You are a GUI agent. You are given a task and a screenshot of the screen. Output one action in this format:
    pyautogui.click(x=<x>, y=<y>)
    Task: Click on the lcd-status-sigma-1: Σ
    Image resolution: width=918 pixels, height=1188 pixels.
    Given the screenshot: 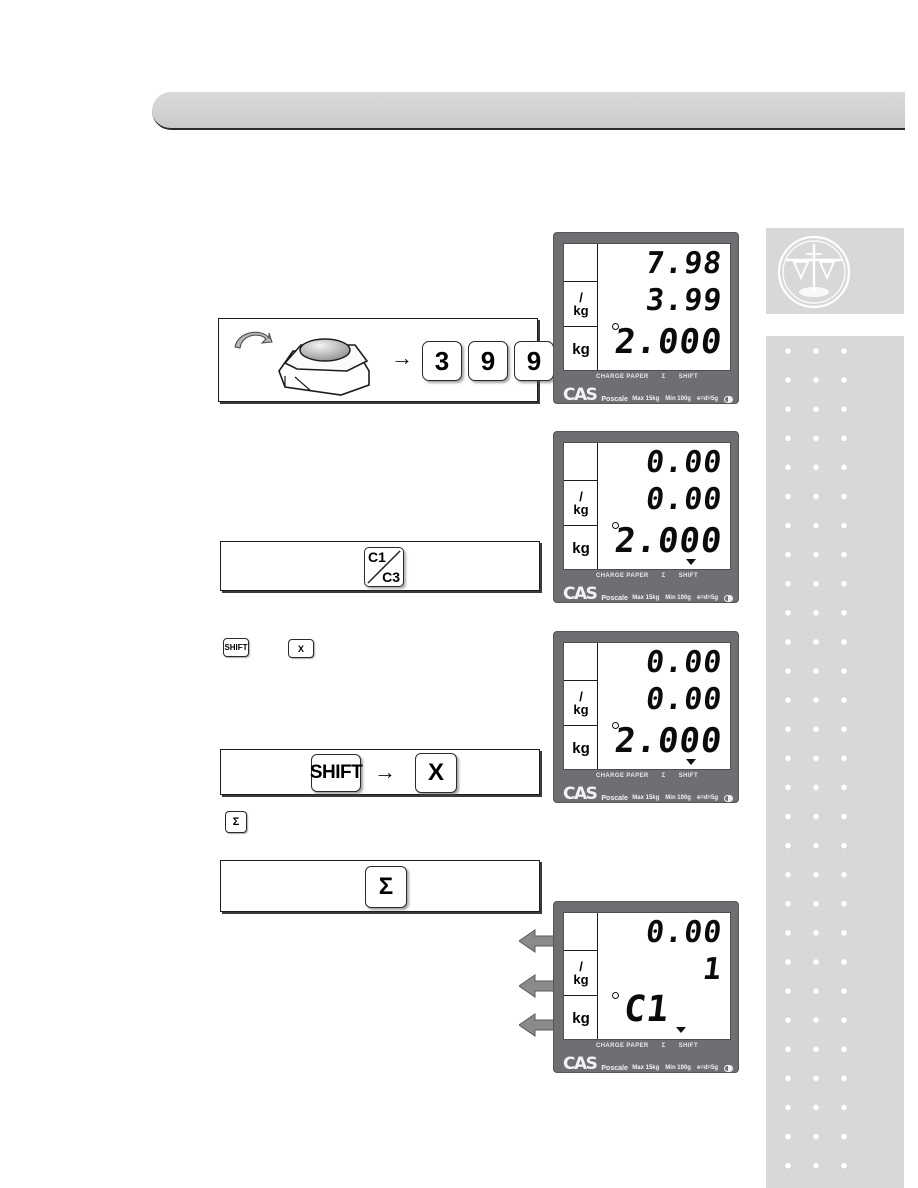 What is the action you would take?
    pyautogui.click(x=663, y=377)
    